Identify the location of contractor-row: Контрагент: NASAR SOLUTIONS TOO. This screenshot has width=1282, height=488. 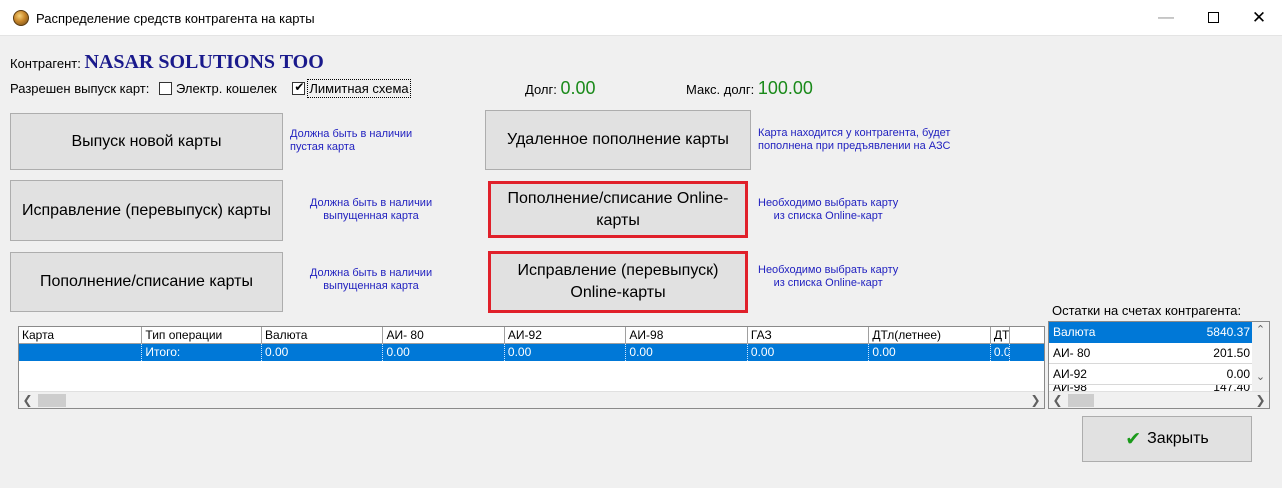
(167, 62).